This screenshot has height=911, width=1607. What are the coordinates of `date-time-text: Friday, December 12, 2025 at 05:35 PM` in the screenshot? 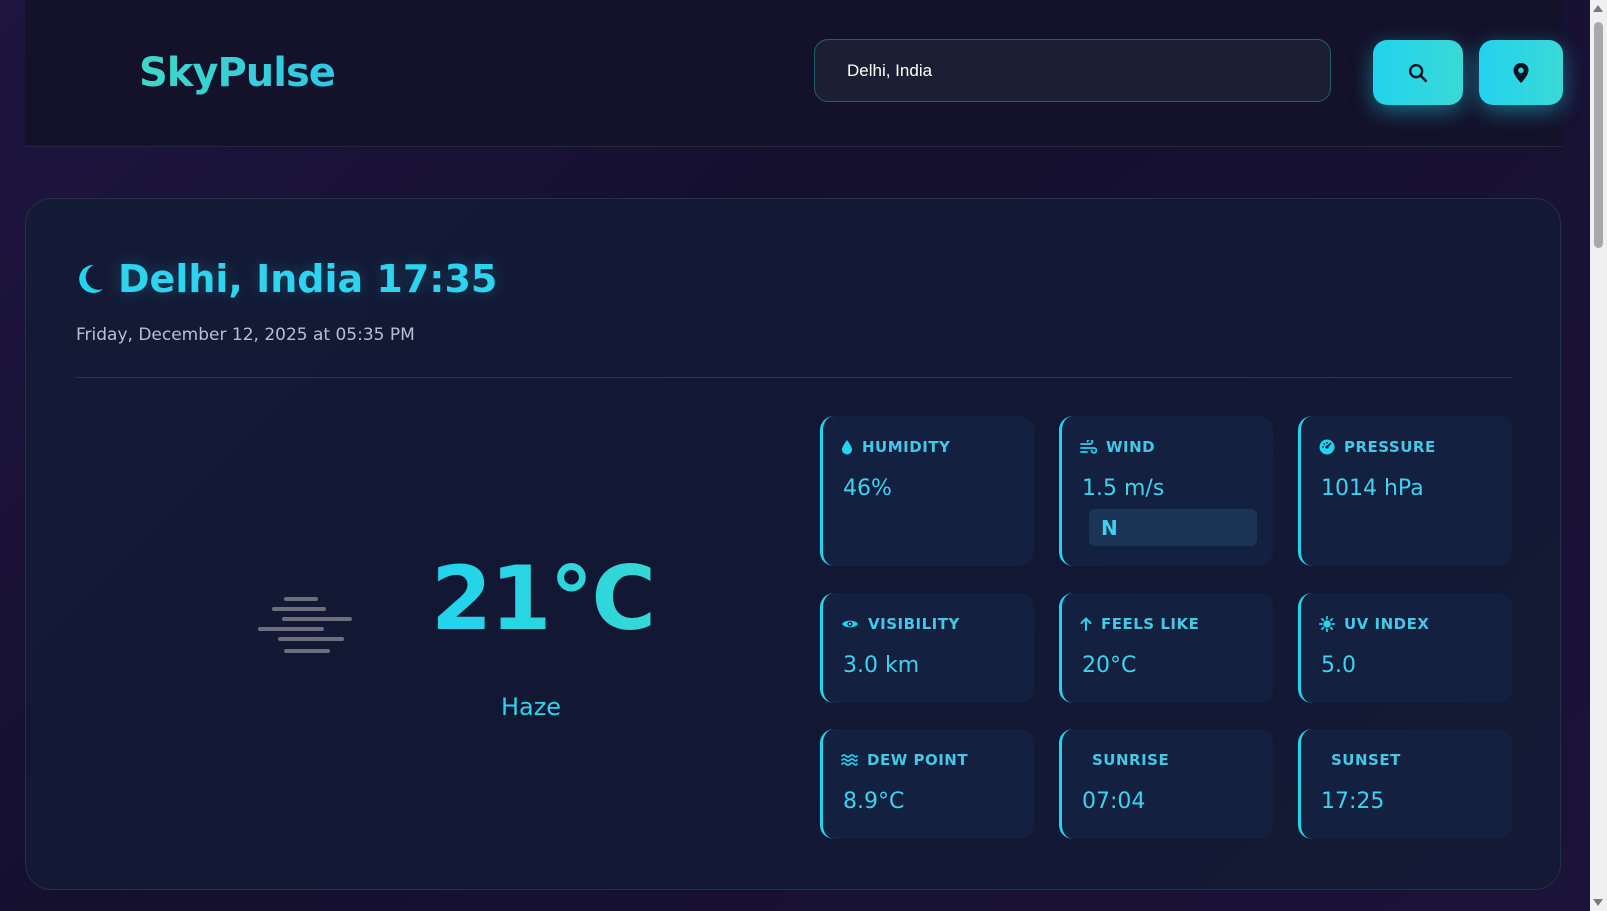 It's located at (245, 335).